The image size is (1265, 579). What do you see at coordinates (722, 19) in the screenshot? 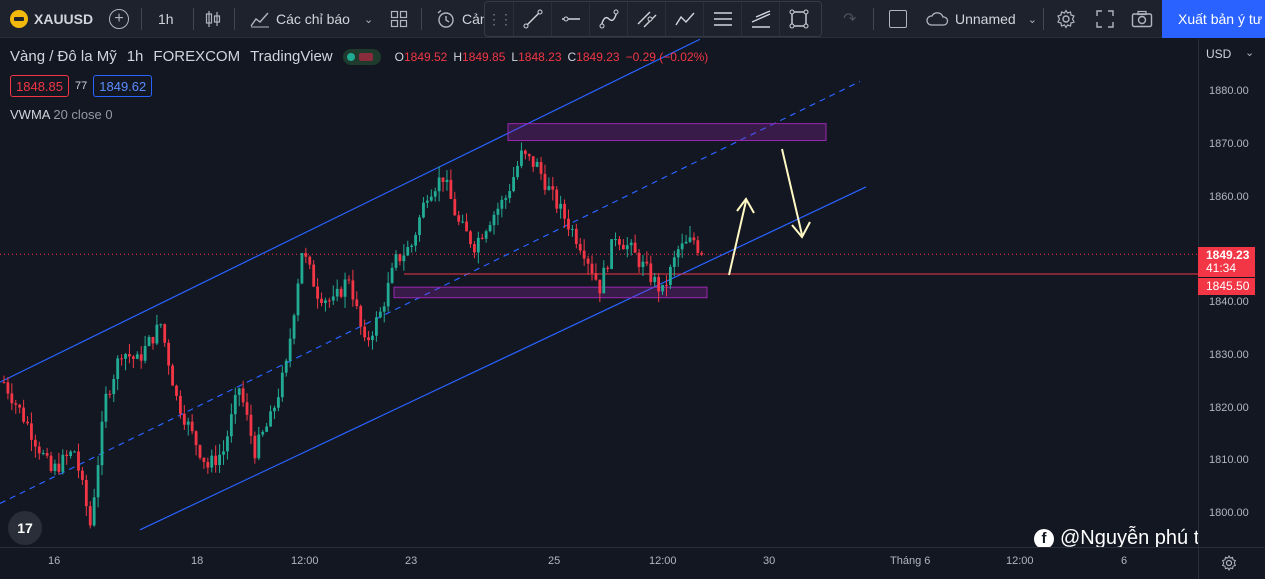
I see `fib-retracement-tool` at bounding box center [722, 19].